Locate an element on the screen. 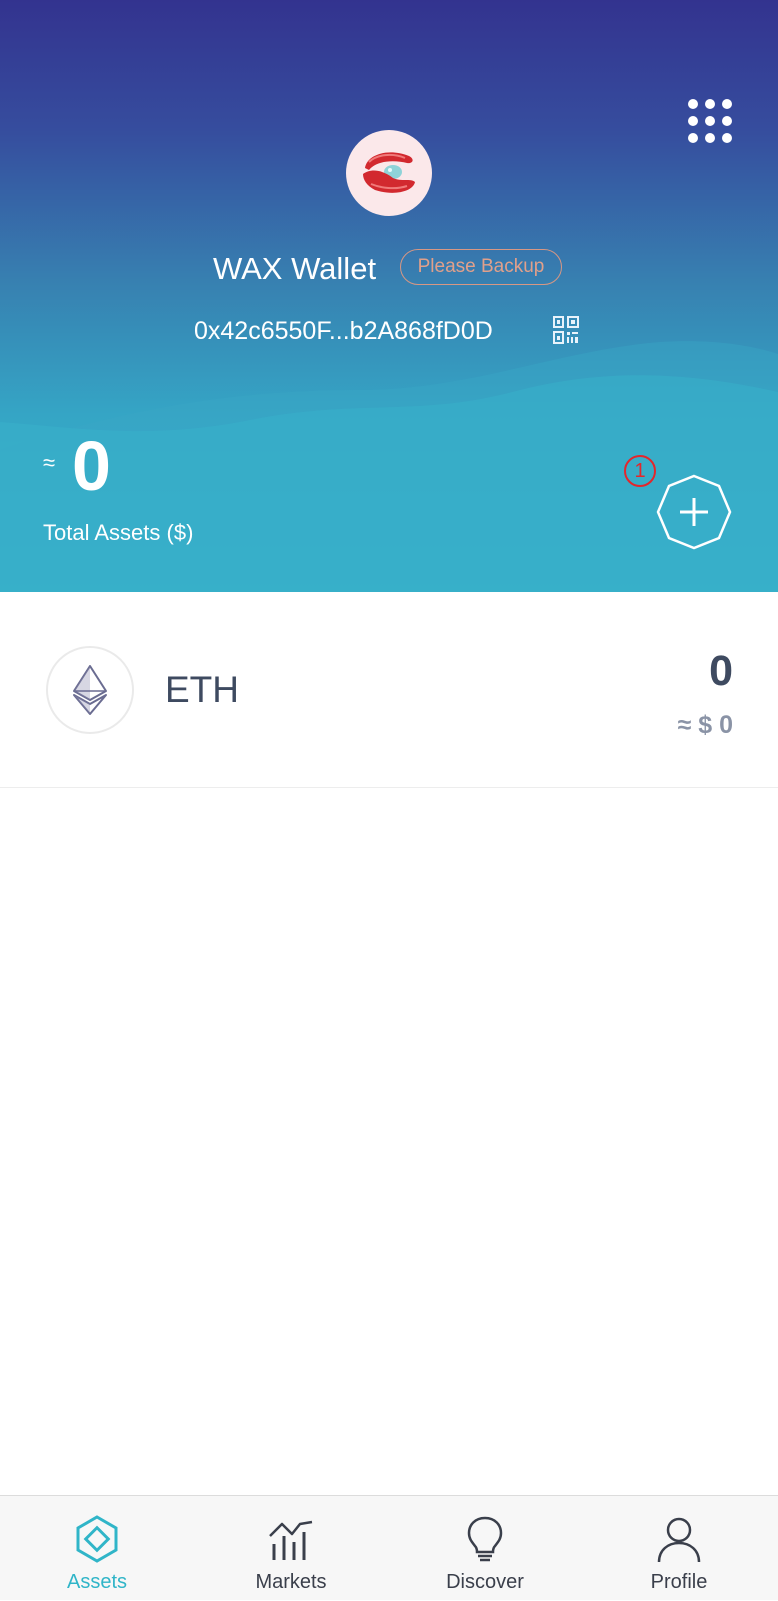  total-assets-label: Total Assets ($) is located at coordinates (118, 532).